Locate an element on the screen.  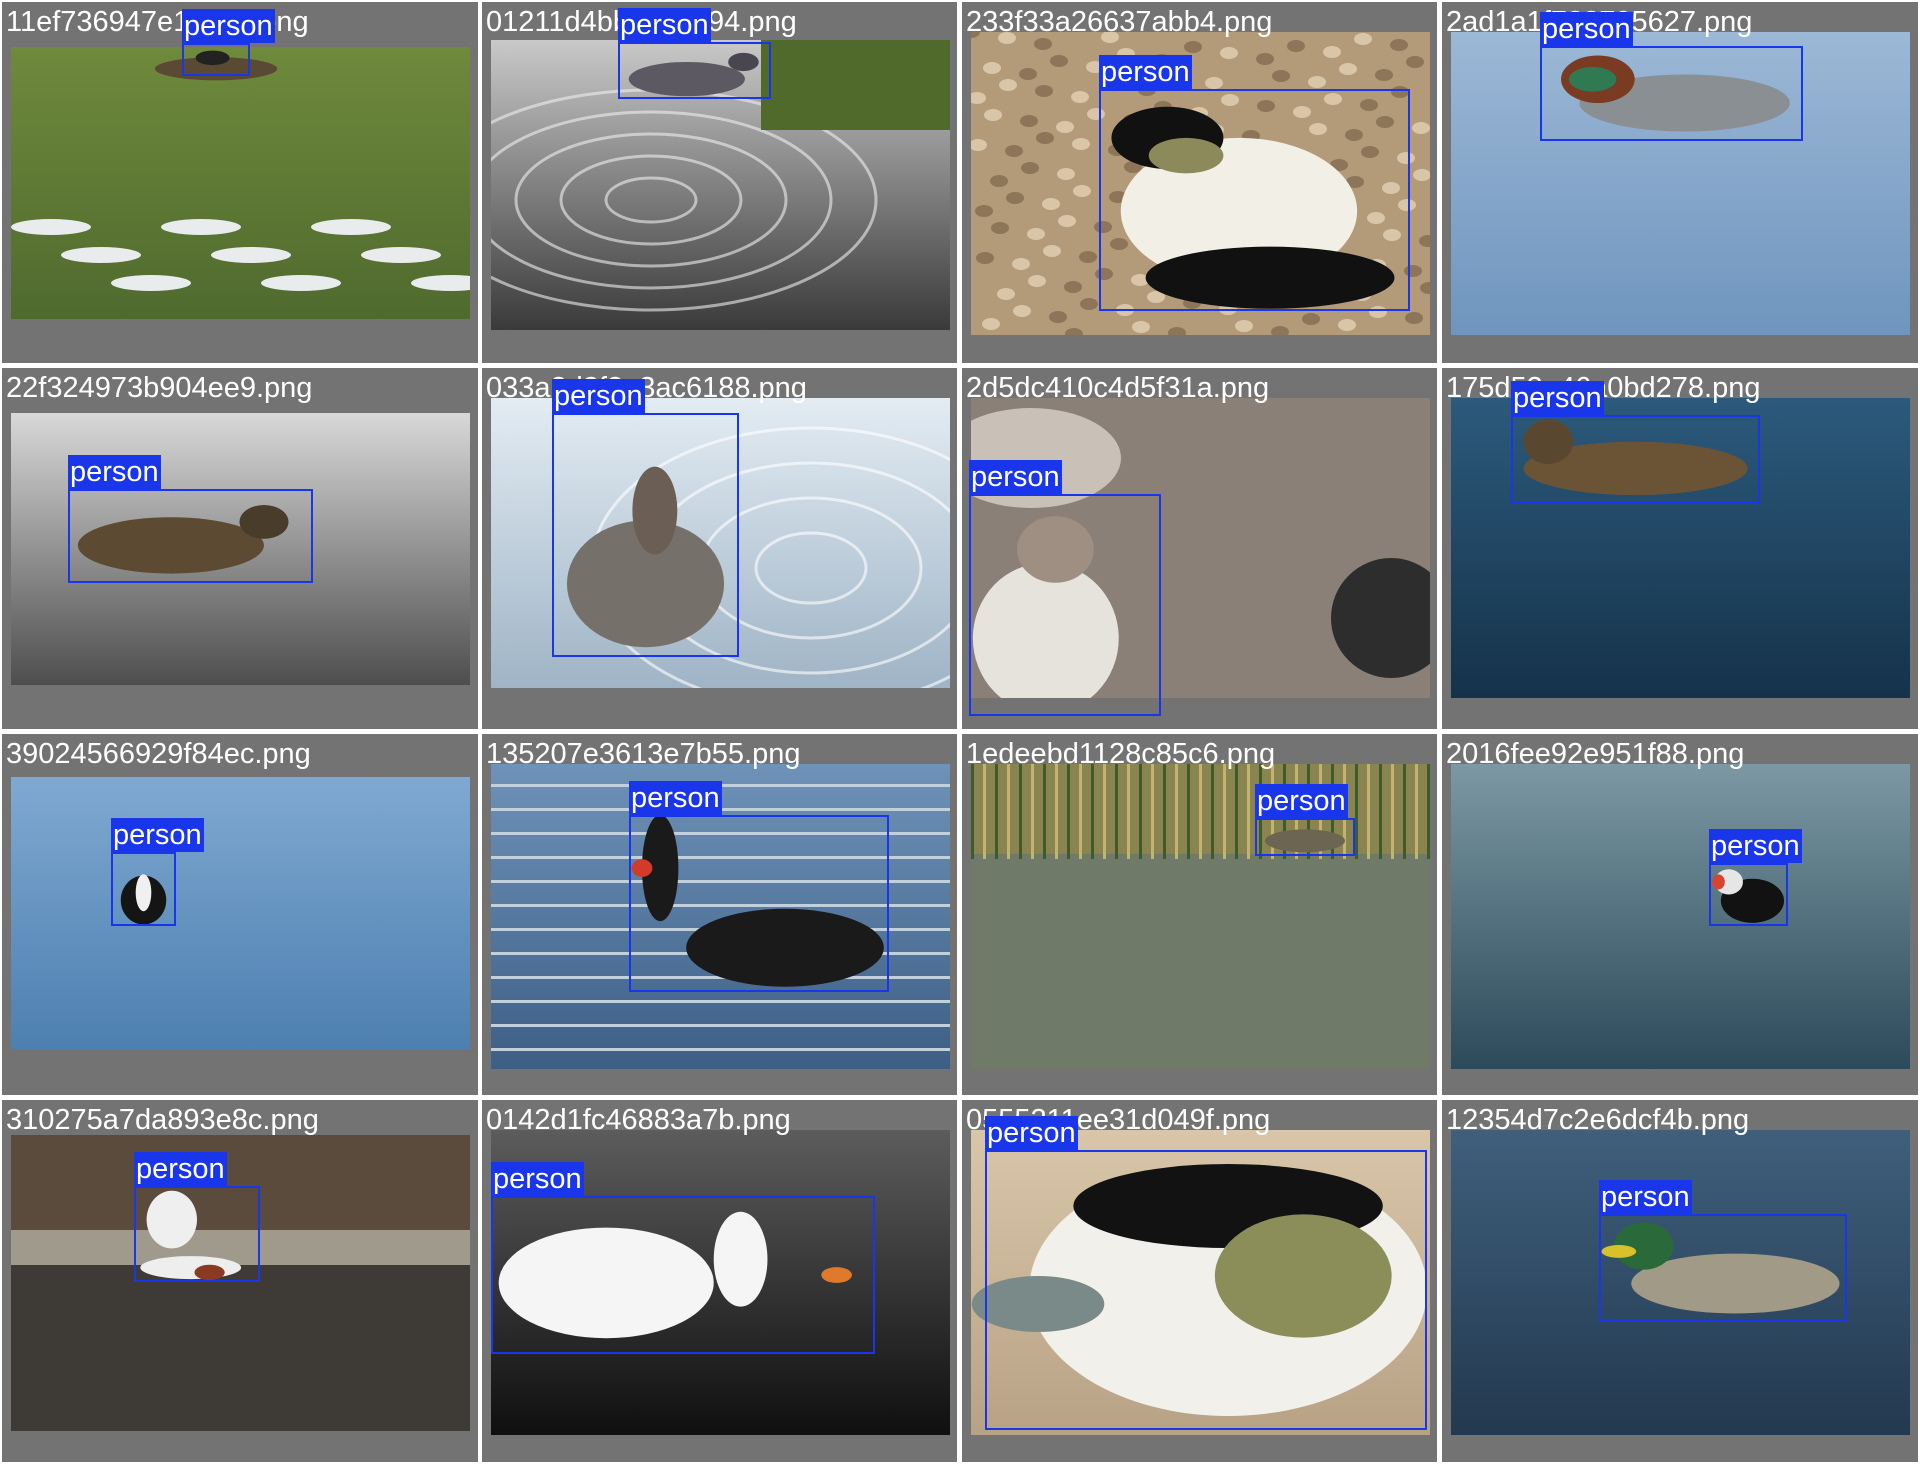
image-tile: 22f324973b904ee9.png person is located at coordinates (240, 548).